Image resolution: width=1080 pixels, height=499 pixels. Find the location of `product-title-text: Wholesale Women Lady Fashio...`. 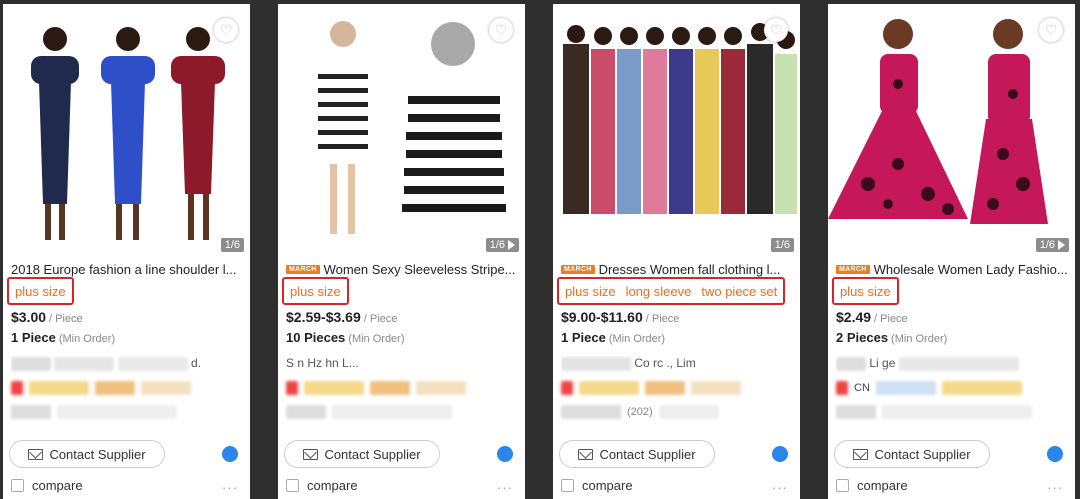

product-title-text: Wholesale Women Lady Fashio... is located at coordinates (971, 269).